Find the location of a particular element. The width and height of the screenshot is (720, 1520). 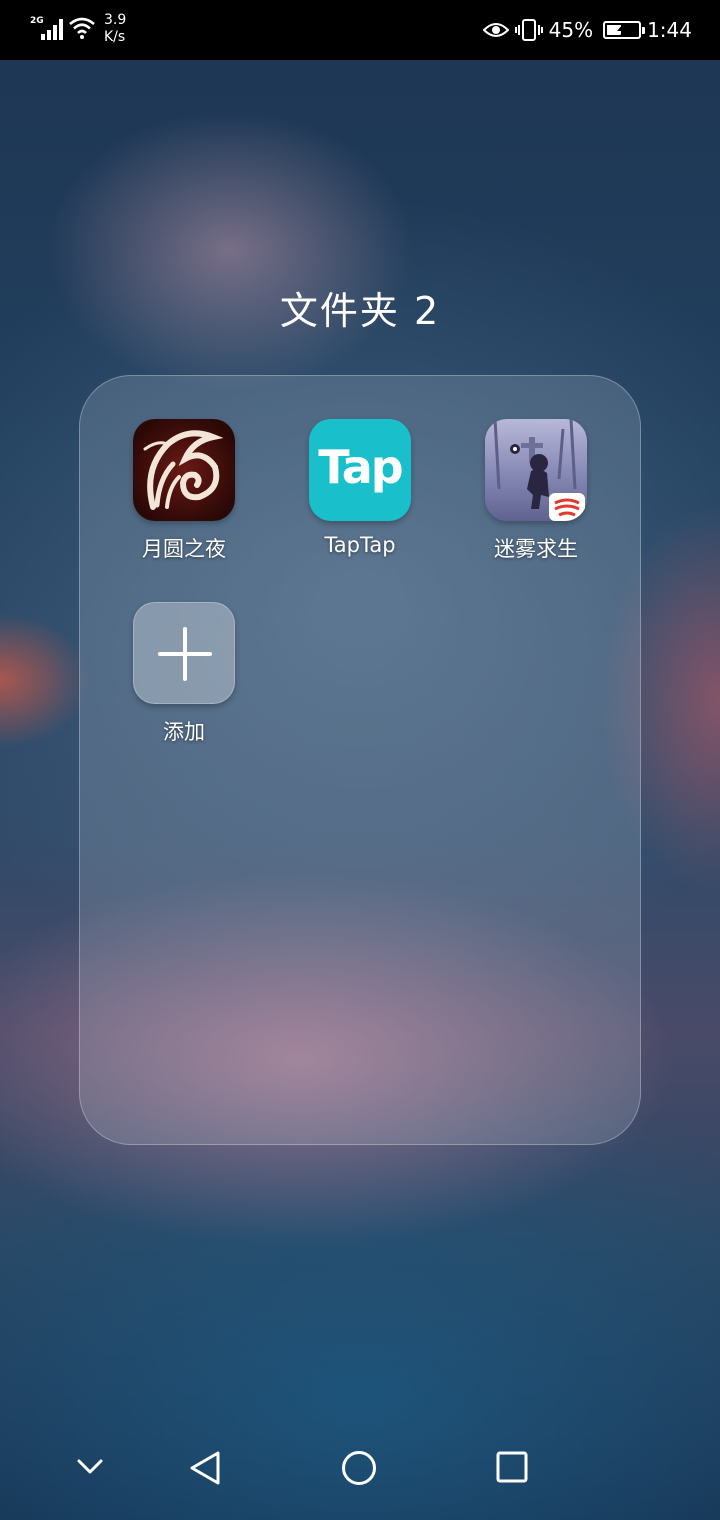

eye-comfort-icon is located at coordinates (495, 30).